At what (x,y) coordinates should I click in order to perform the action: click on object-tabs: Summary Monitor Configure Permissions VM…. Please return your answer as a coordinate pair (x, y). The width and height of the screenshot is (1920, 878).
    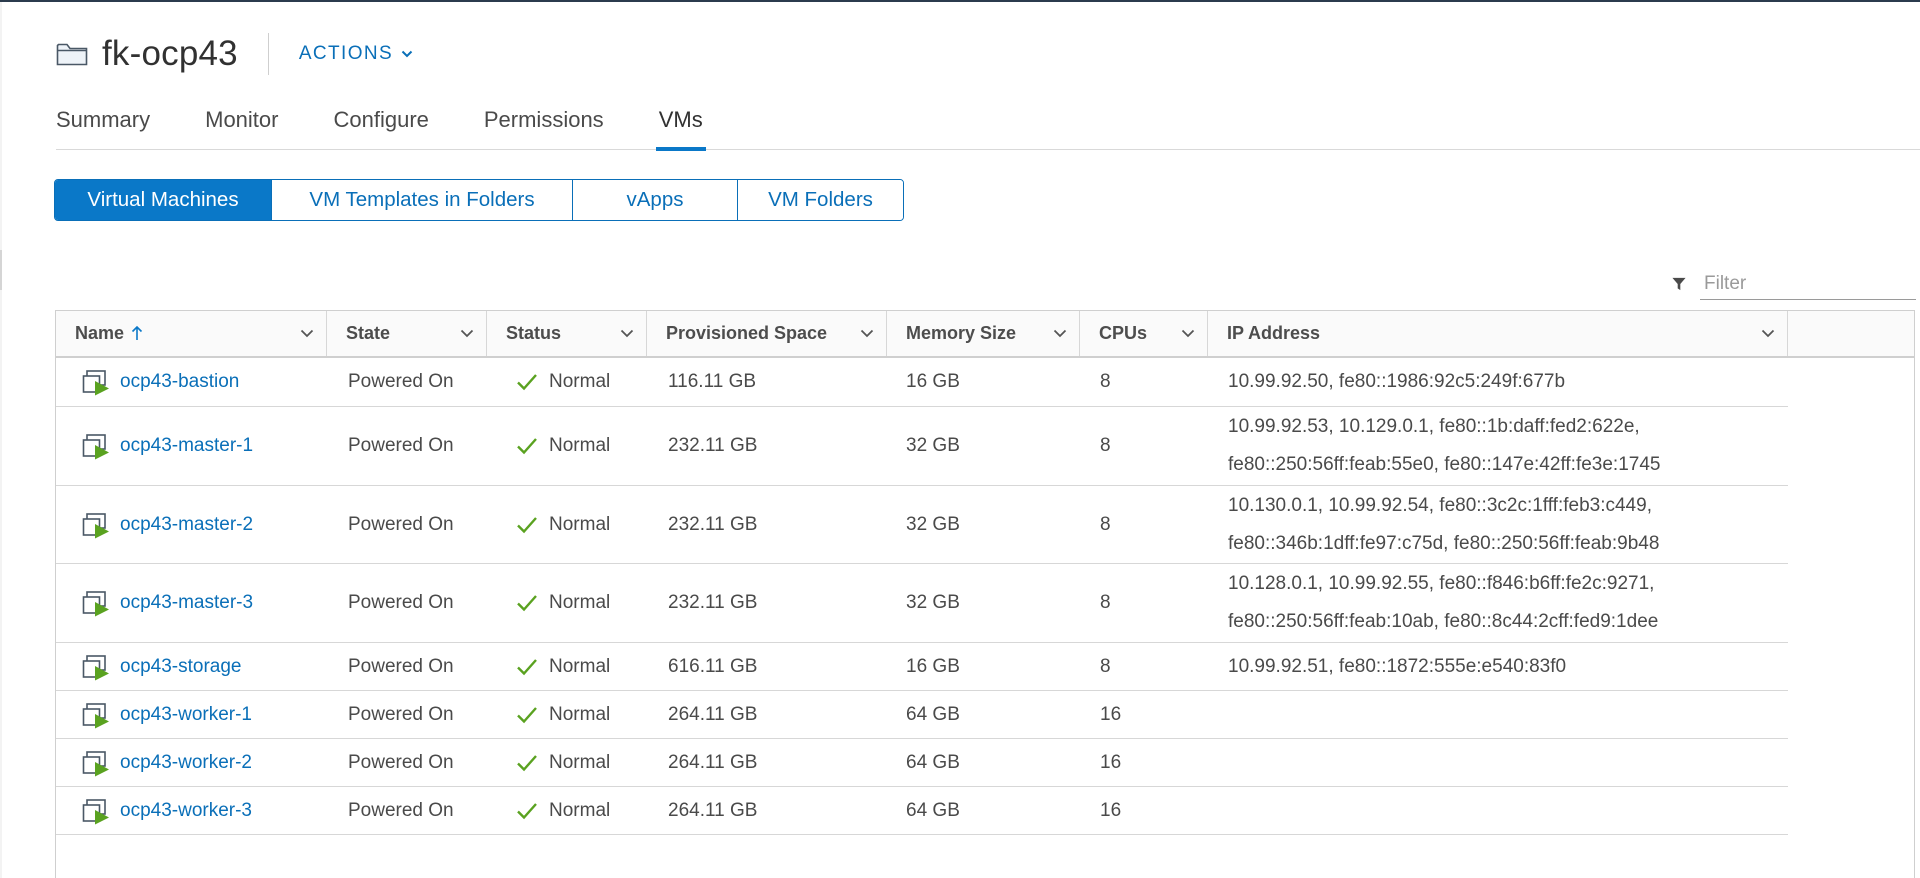
    Looking at the image, I should click on (988, 125).